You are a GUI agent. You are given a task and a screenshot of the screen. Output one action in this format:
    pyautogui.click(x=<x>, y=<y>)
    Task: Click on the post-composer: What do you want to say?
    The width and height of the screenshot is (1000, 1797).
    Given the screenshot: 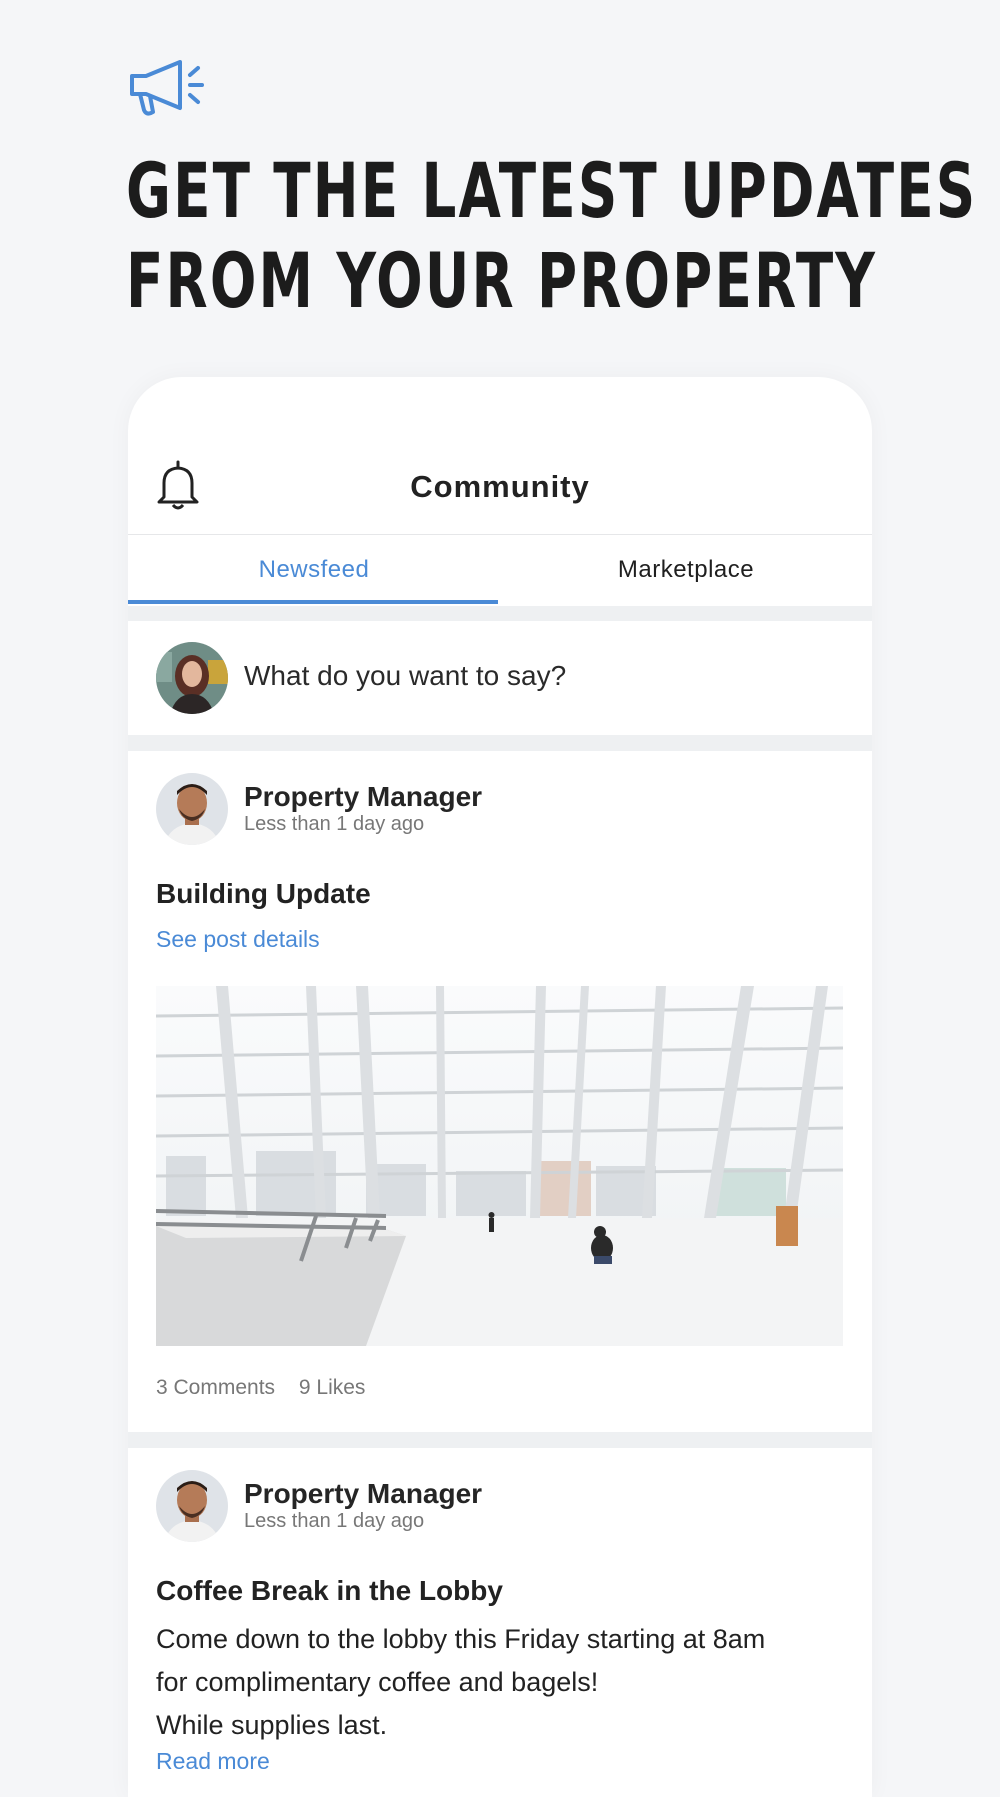 What is the action you would take?
    pyautogui.click(x=500, y=678)
    